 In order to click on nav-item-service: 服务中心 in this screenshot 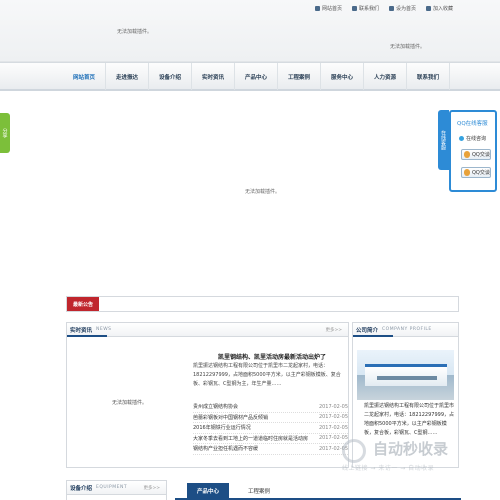, I will do `click(342, 76)`.